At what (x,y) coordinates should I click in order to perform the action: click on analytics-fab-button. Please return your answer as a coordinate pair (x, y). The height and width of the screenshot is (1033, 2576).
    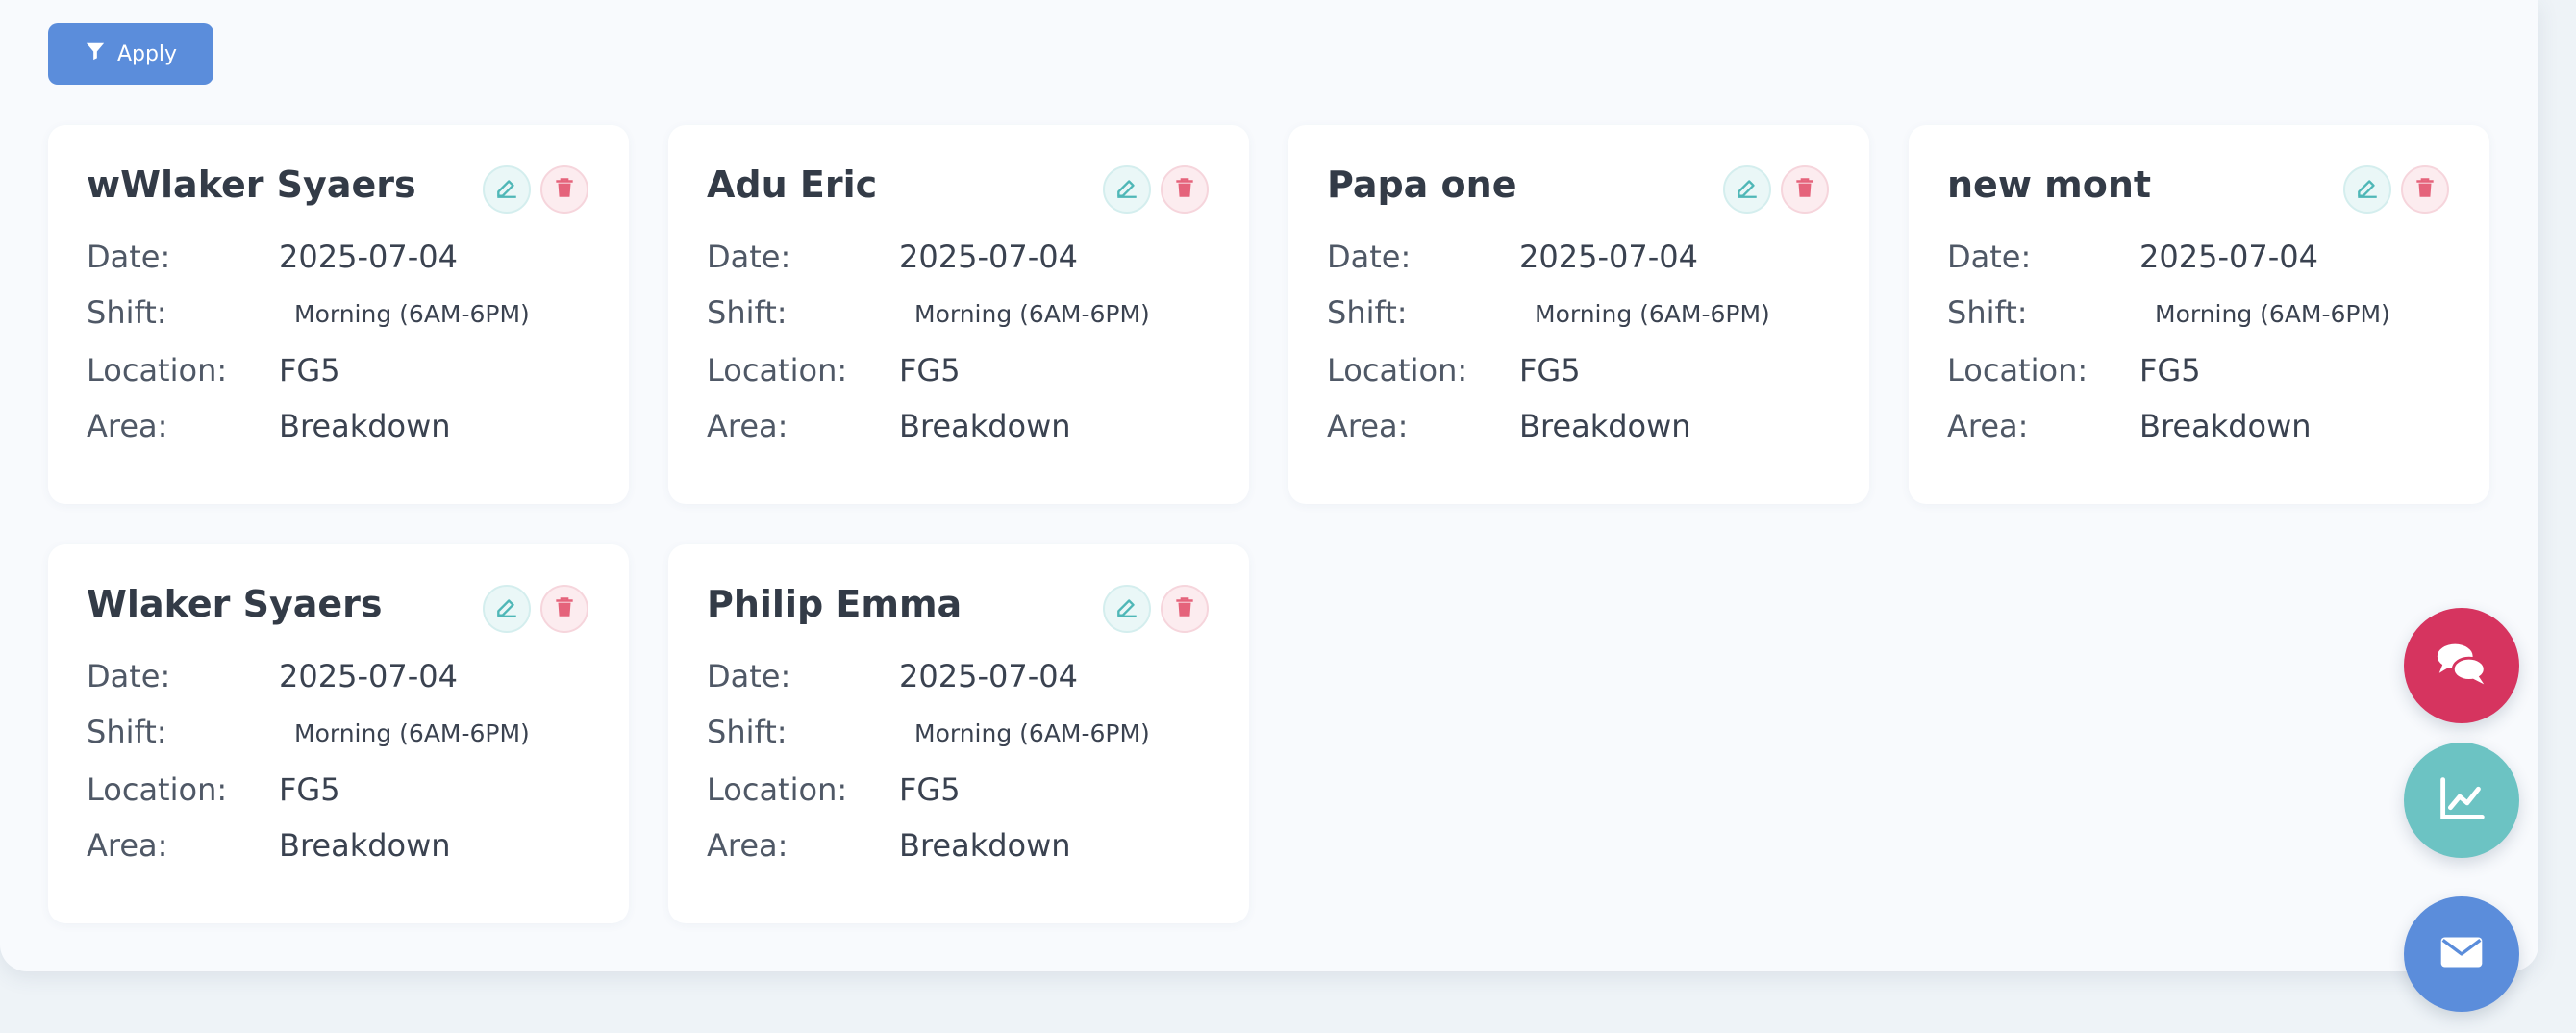
    Looking at the image, I should click on (2461, 800).